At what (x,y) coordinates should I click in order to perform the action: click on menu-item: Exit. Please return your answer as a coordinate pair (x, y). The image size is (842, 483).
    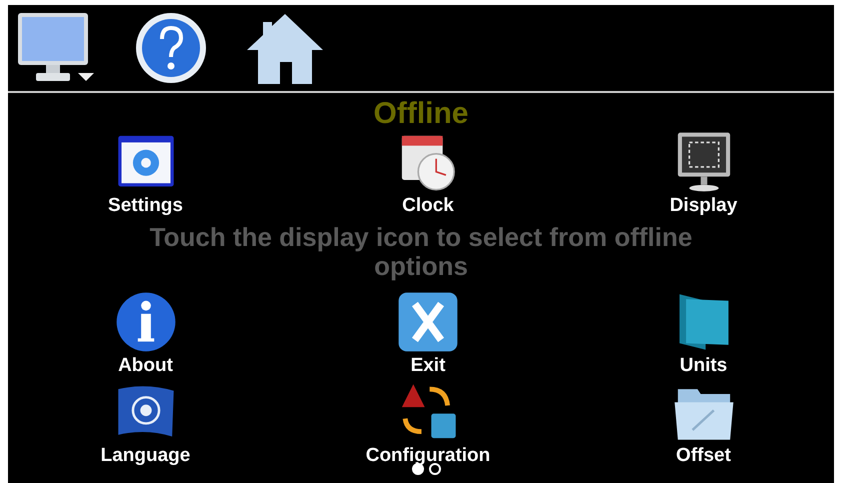
    Looking at the image, I should click on (428, 334).